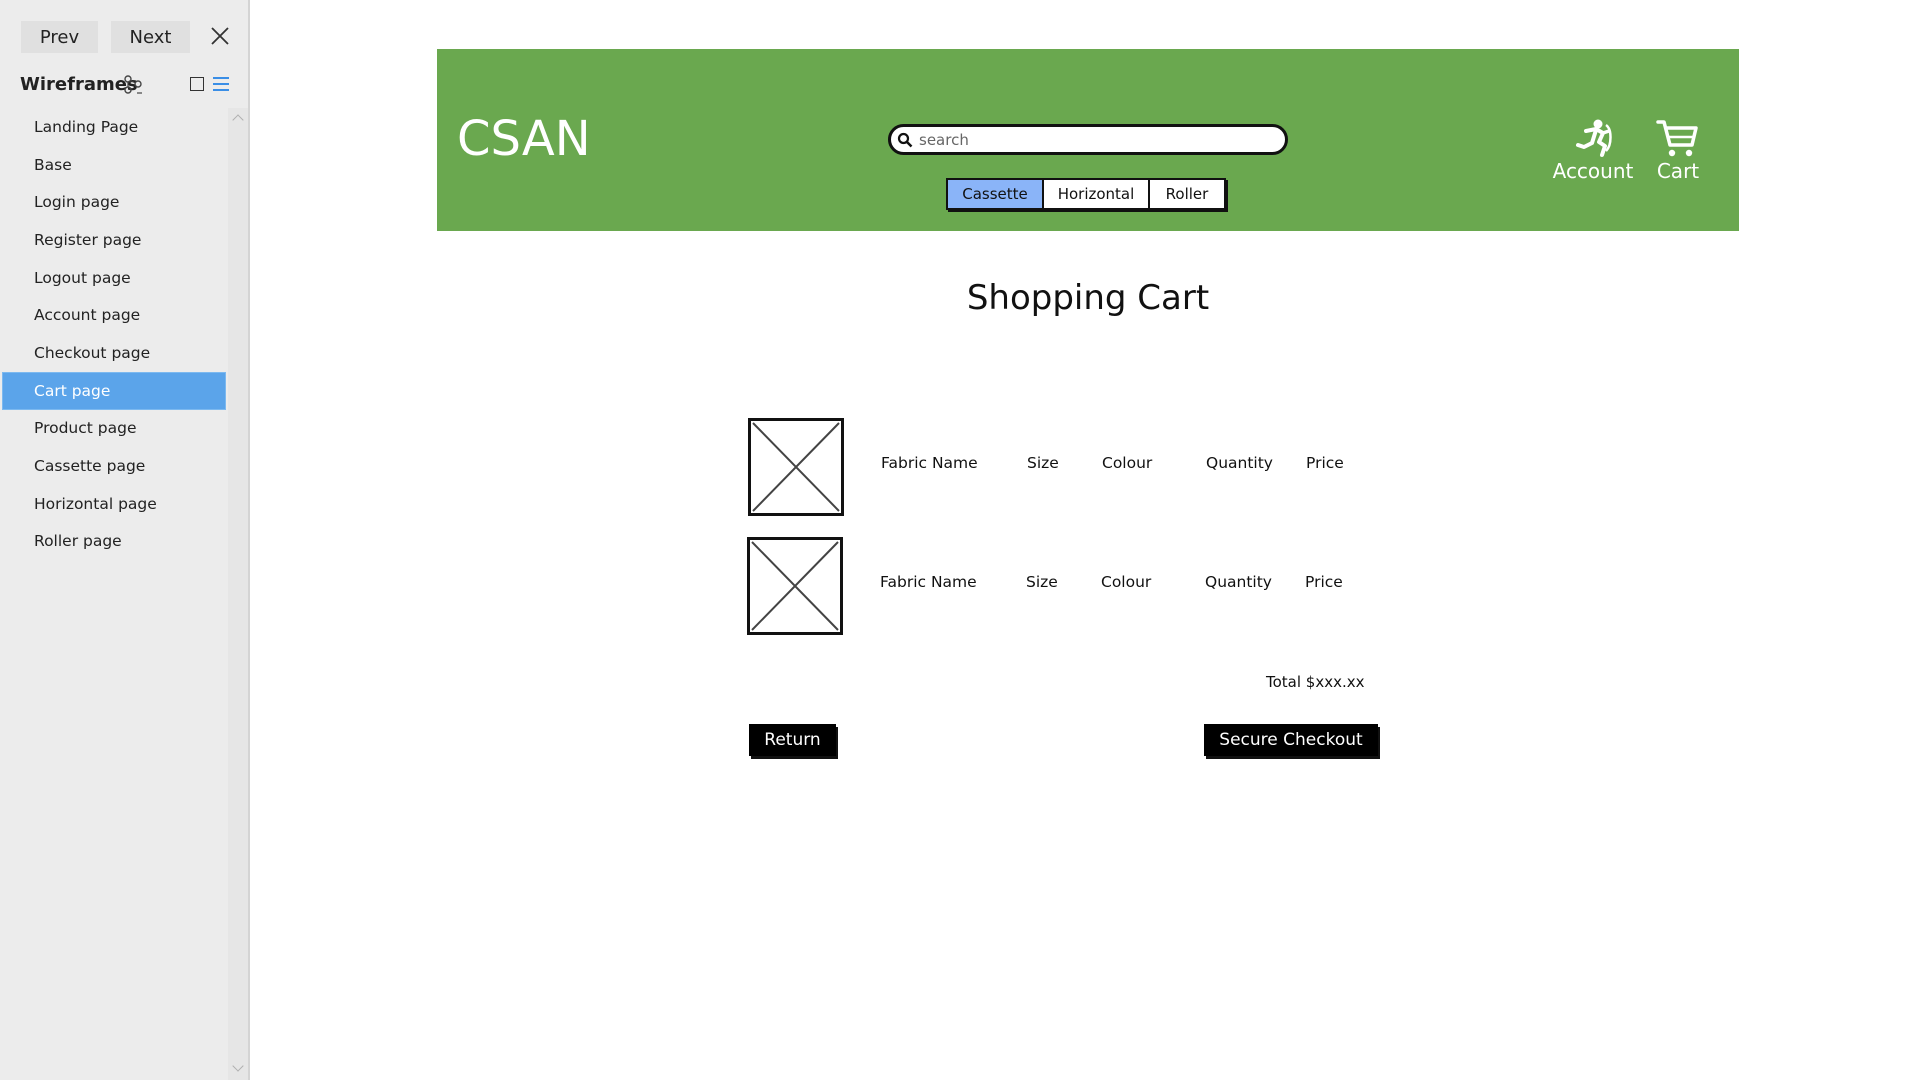 Image resolution: width=1920 pixels, height=1080 pixels. What do you see at coordinates (1315, 682) in the screenshot?
I see `cart-total: Total $xxx.xx` at bounding box center [1315, 682].